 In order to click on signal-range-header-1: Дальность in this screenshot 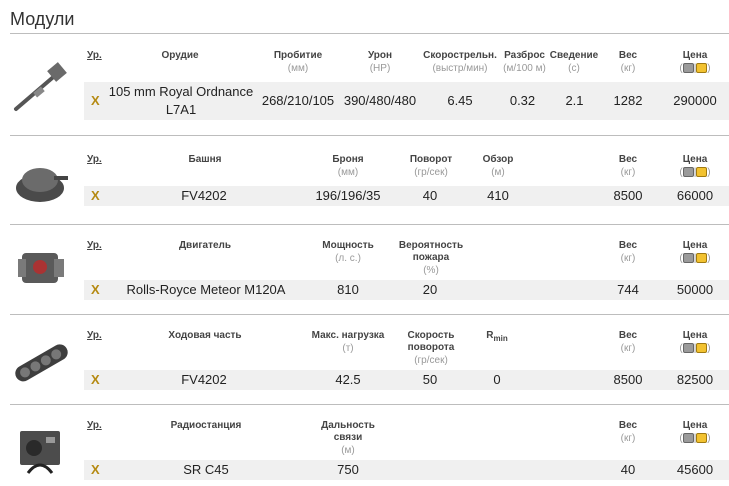, I will do `click(348, 425)`.